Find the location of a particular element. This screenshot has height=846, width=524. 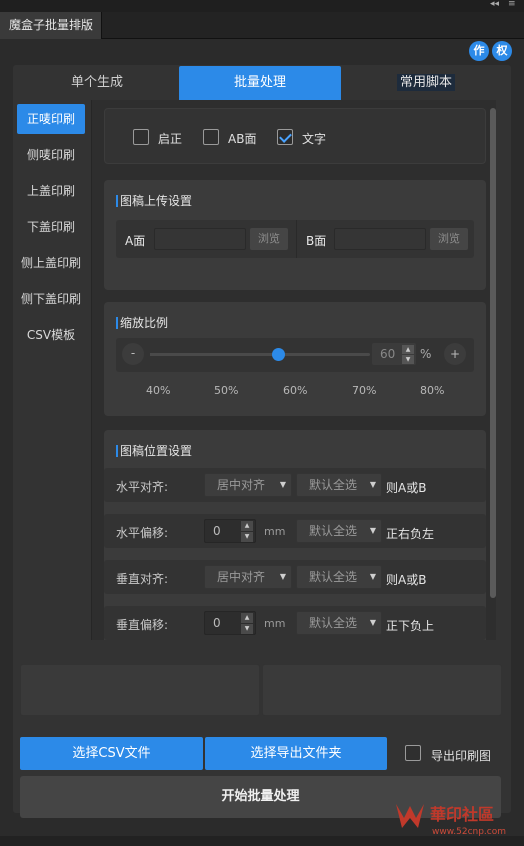

zoom-increase-icon: ▲ is located at coordinates (408, 349).